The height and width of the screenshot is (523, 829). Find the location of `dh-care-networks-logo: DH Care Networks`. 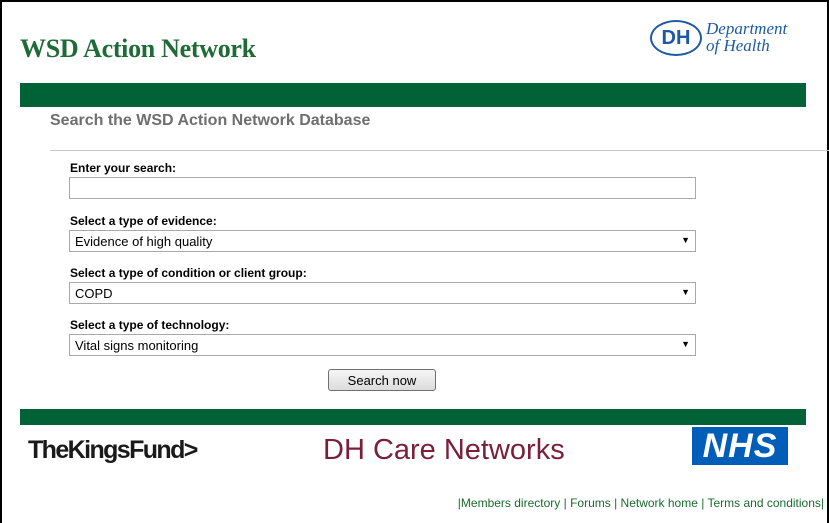

dh-care-networks-logo: DH Care Networks is located at coordinates (444, 450).